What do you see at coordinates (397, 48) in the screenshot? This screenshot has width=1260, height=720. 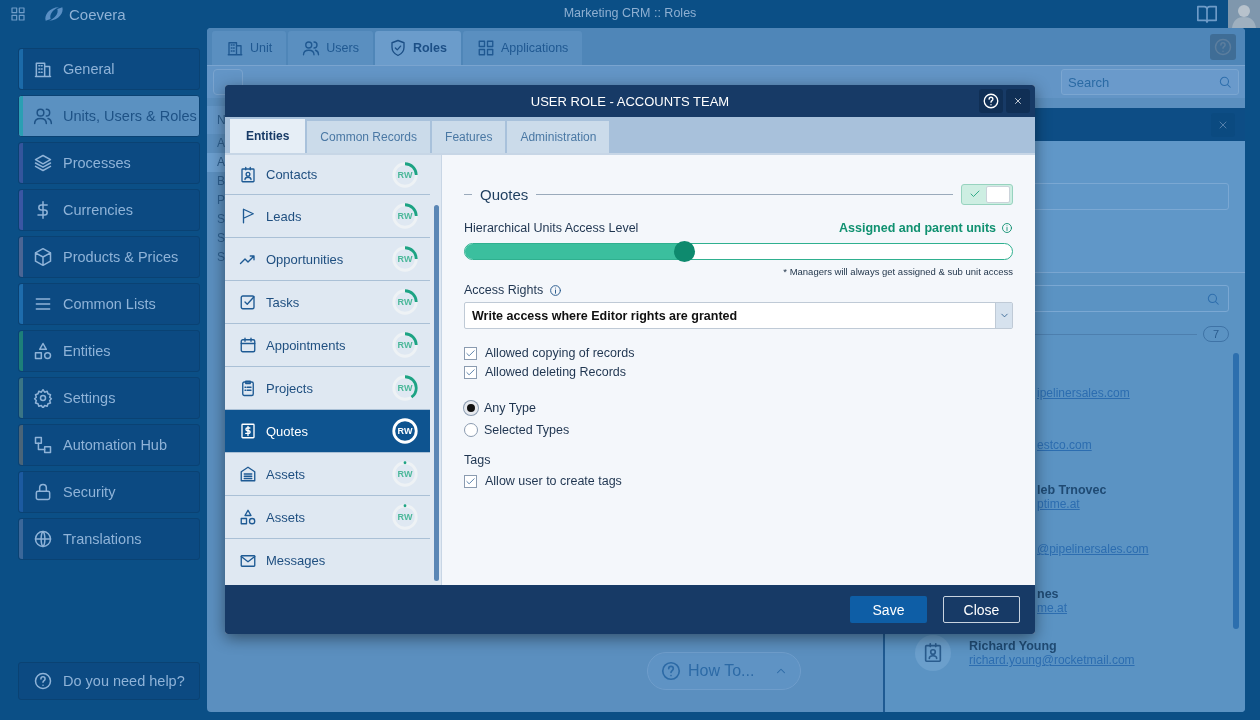 I see `shield-icon` at bounding box center [397, 48].